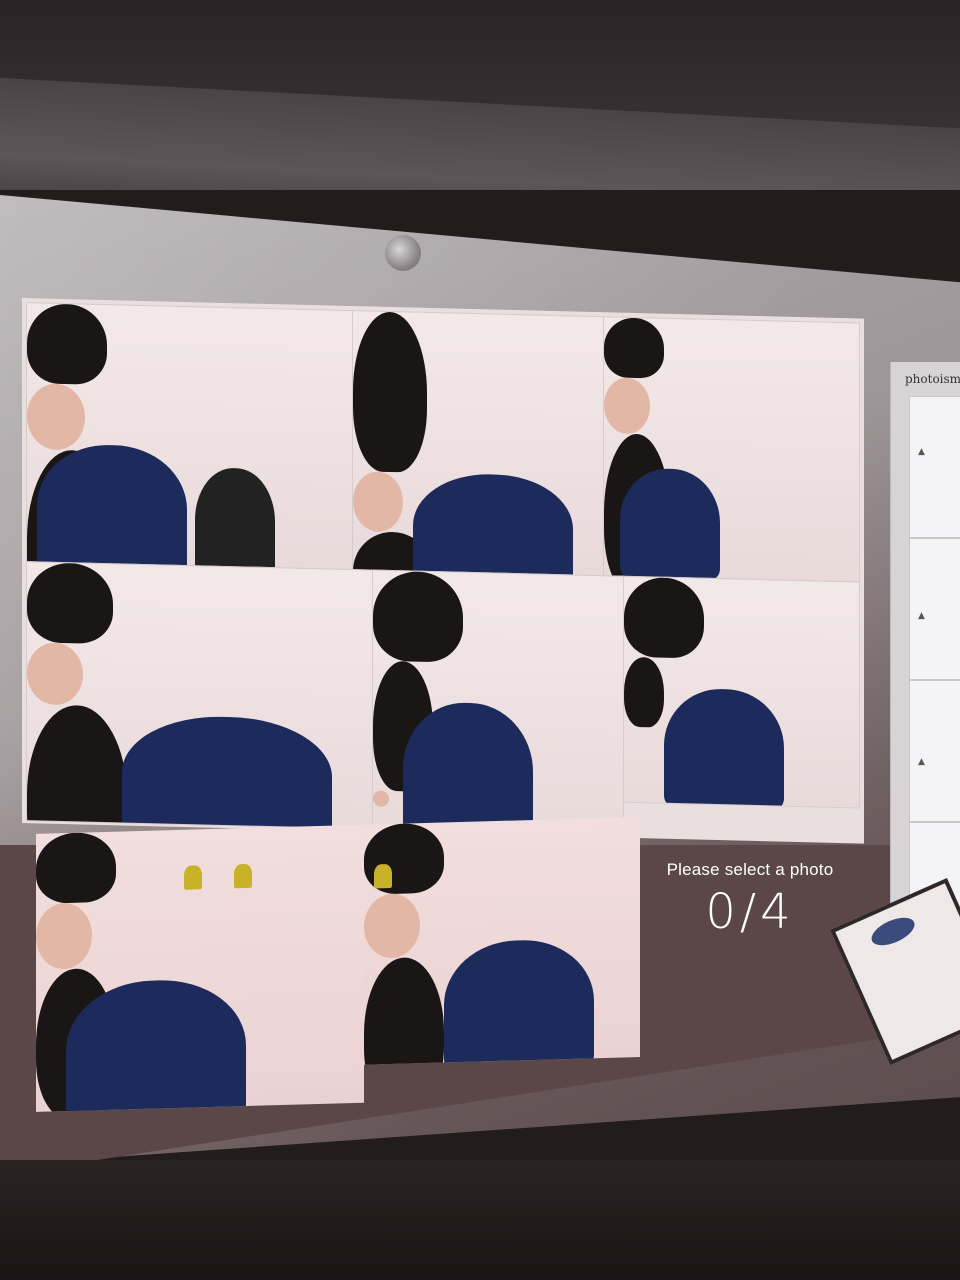 The width and height of the screenshot is (960, 1280). I want to click on frame-slot-3: ▲, so click(934, 751).